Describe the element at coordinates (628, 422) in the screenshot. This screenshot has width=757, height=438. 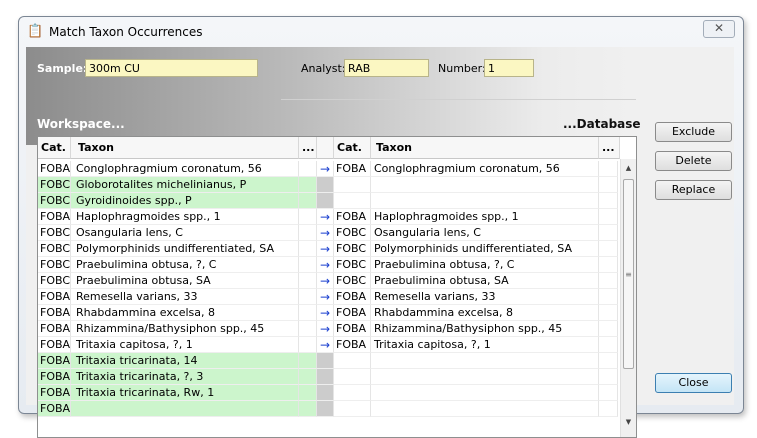
I see `scroll-down-icon: ▼` at that location.